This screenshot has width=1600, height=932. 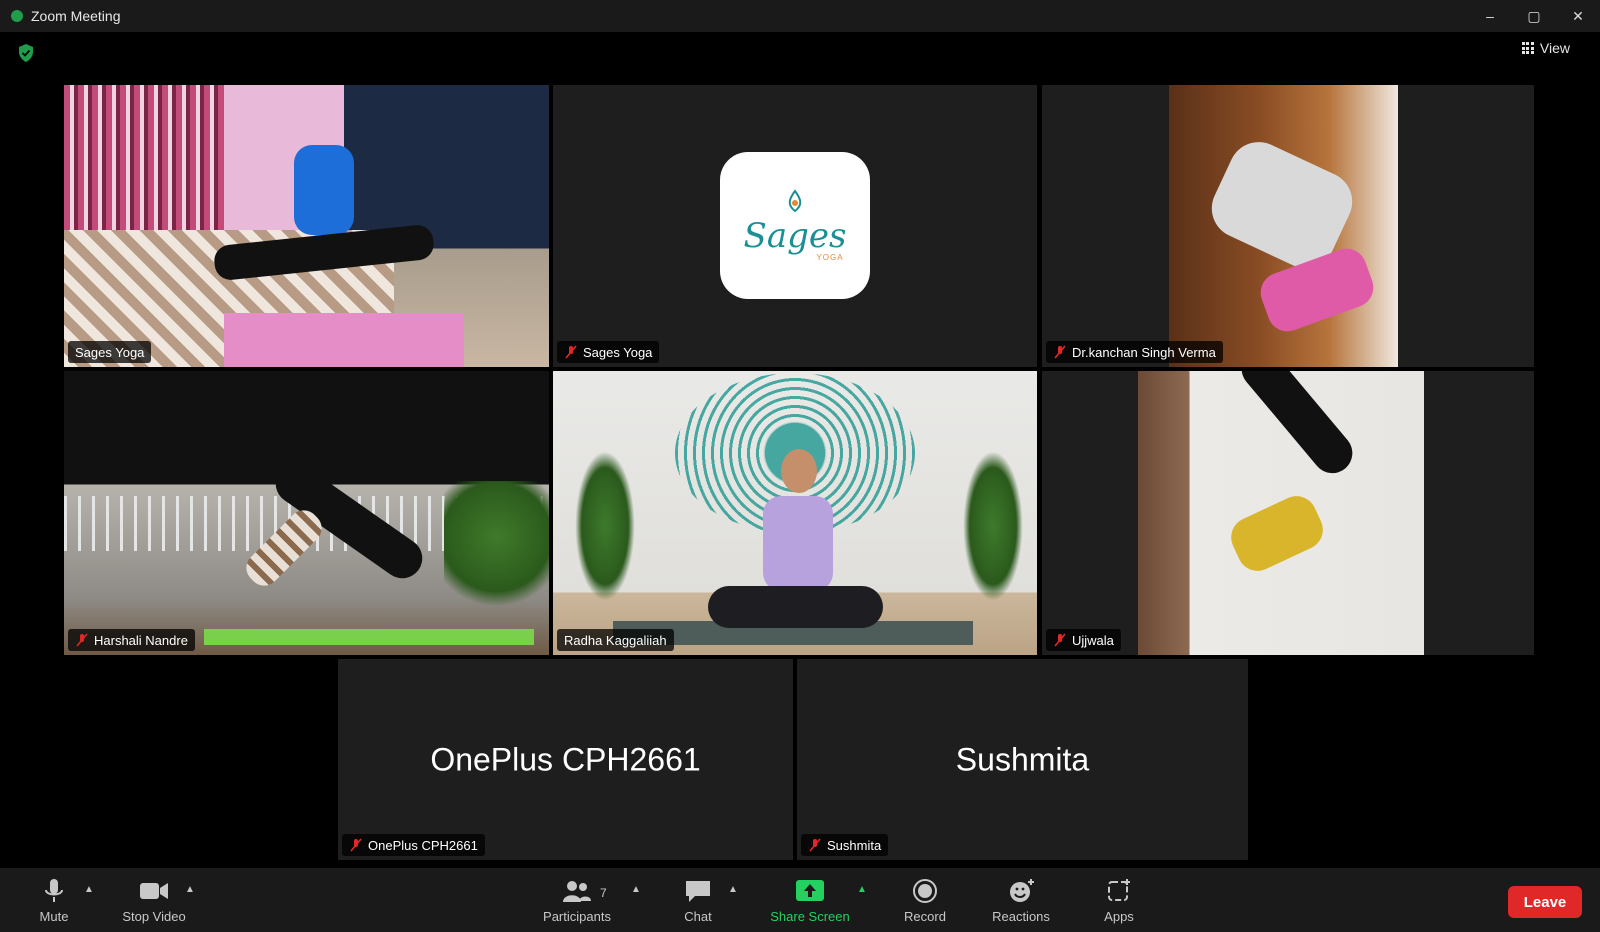 I want to click on video-tile-oneplus-cph2661: OnePlus CPH2661 OnePlus CPH2661, so click(x=565, y=759).